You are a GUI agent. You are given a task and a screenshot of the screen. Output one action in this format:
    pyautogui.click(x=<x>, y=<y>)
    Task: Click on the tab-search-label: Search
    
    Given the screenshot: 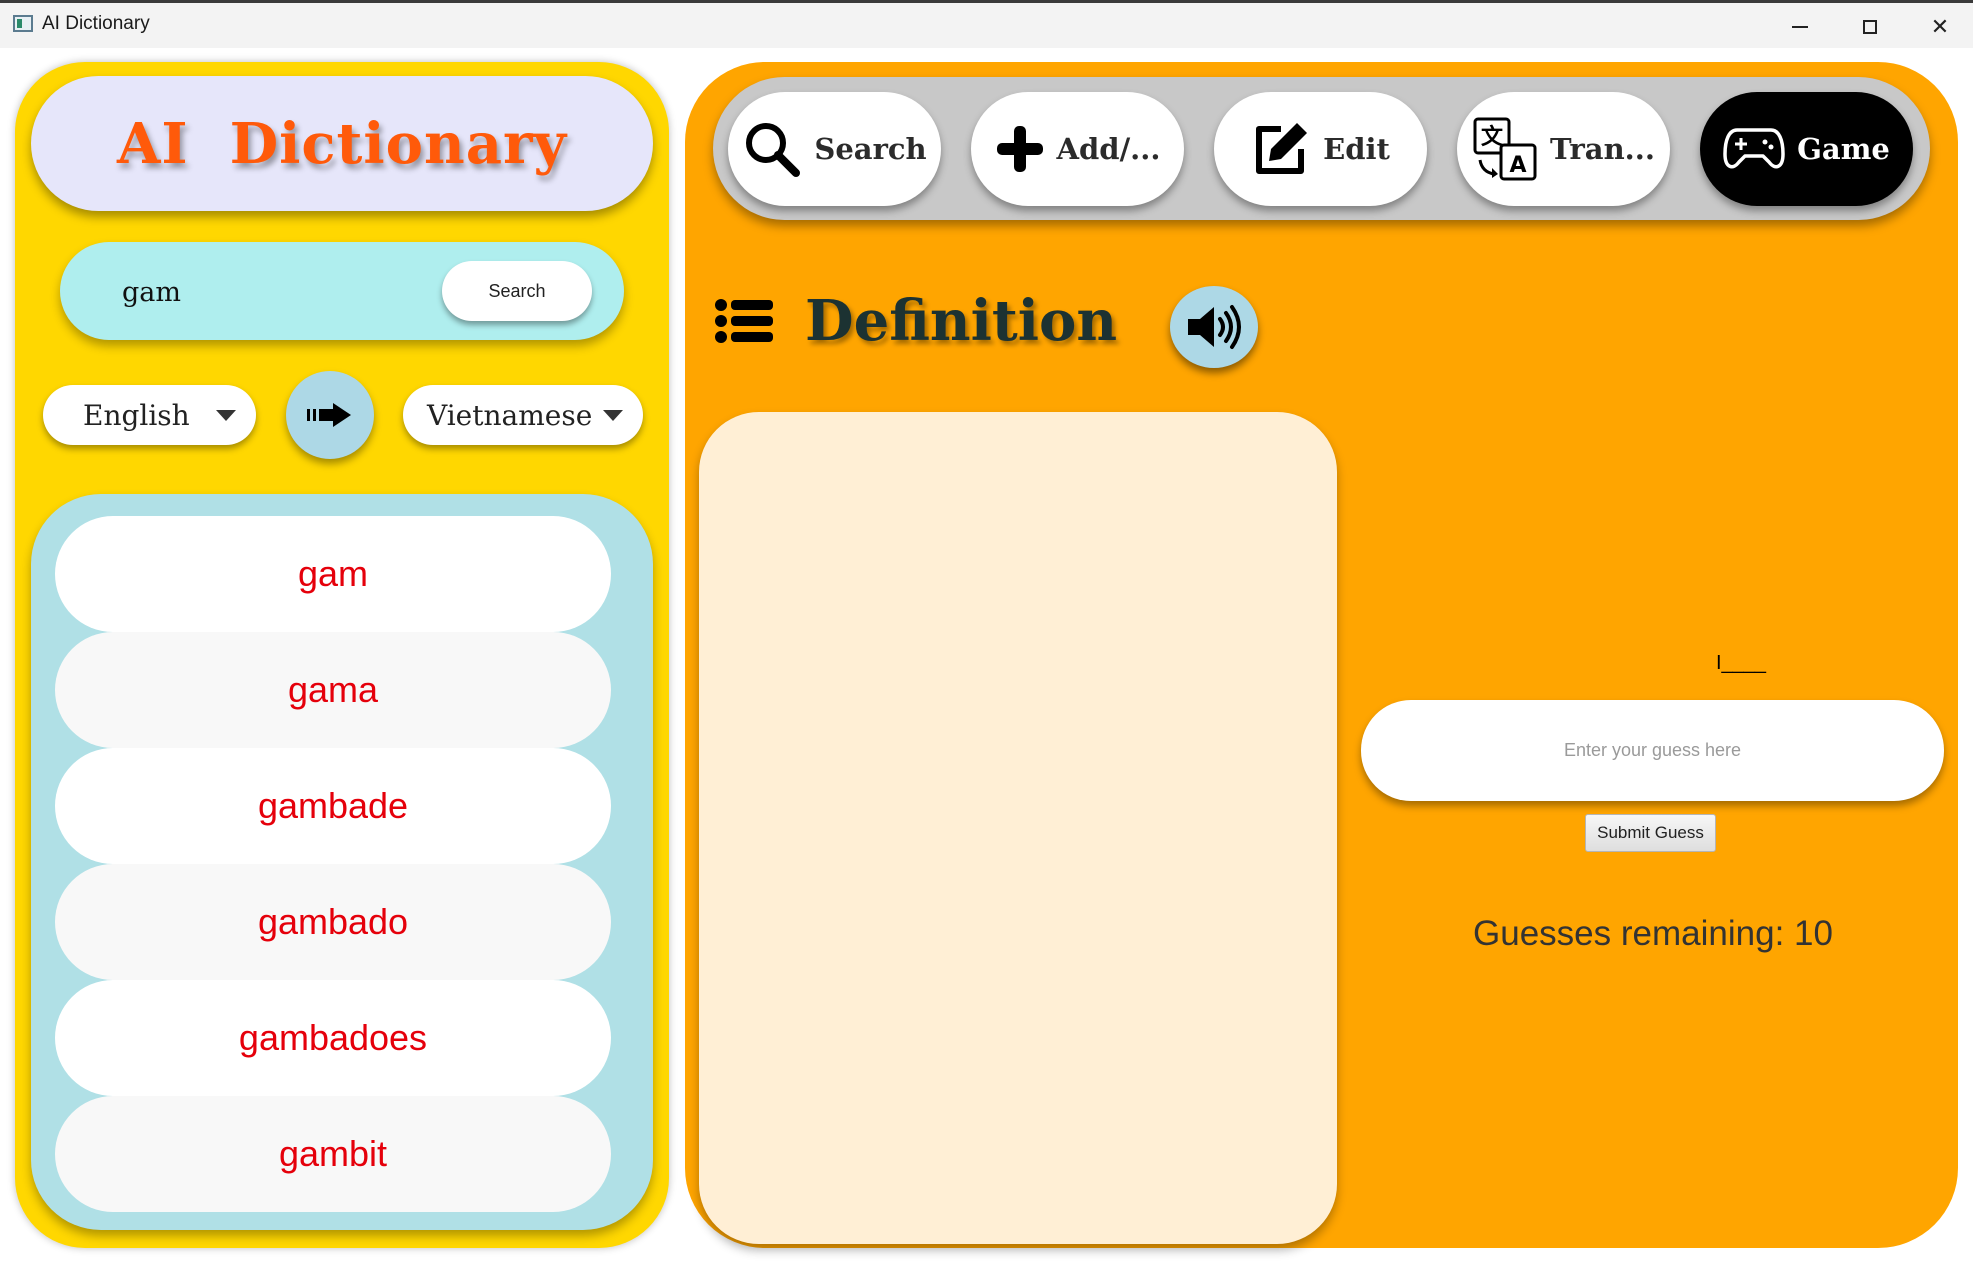 What is the action you would take?
    pyautogui.click(x=870, y=149)
    